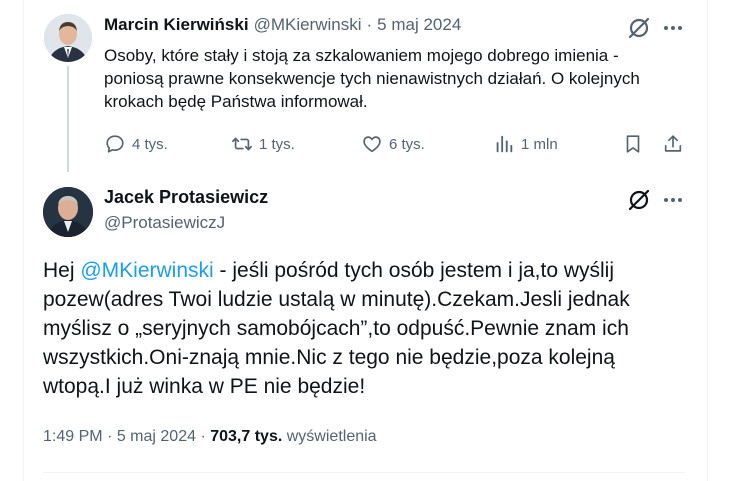 The image size is (737, 481). Describe the element at coordinates (186, 197) in the screenshot. I see `author-name: Jacek Protasiewicz` at that location.